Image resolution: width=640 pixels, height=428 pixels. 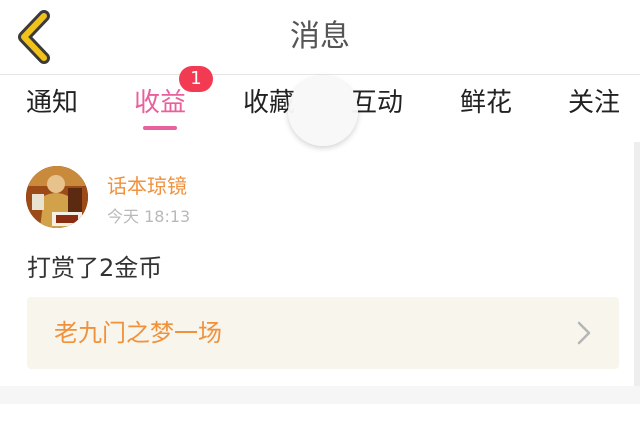 What do you see at coordinates (594, 105) in the screenshot?
I see `tab-following: 关注` at bounding box center [594, 105].